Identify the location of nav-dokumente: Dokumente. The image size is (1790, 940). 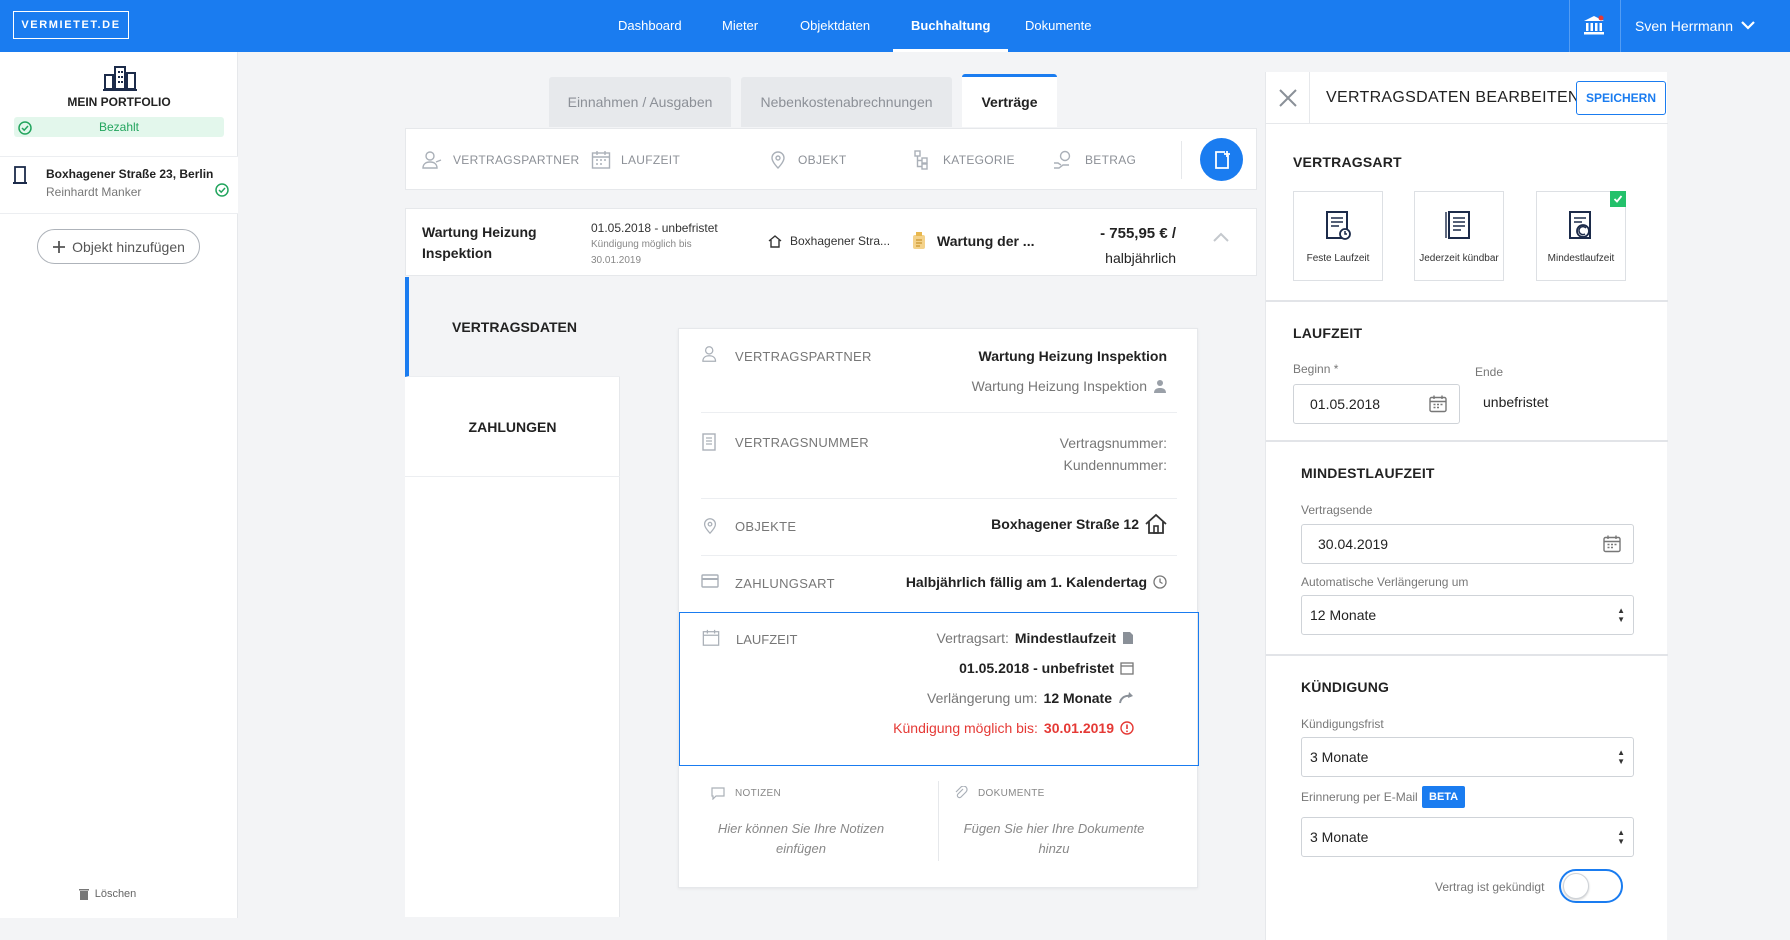
(1058, 26).